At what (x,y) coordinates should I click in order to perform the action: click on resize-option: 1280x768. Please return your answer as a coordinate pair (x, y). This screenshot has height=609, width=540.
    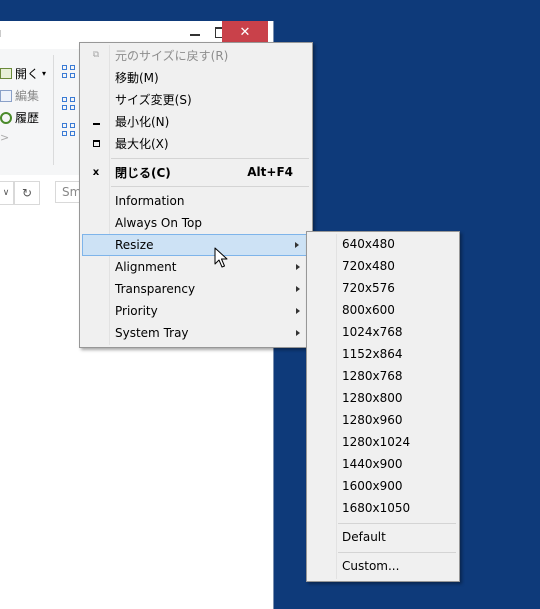
    Looking at the image, I should click on (383, 376).